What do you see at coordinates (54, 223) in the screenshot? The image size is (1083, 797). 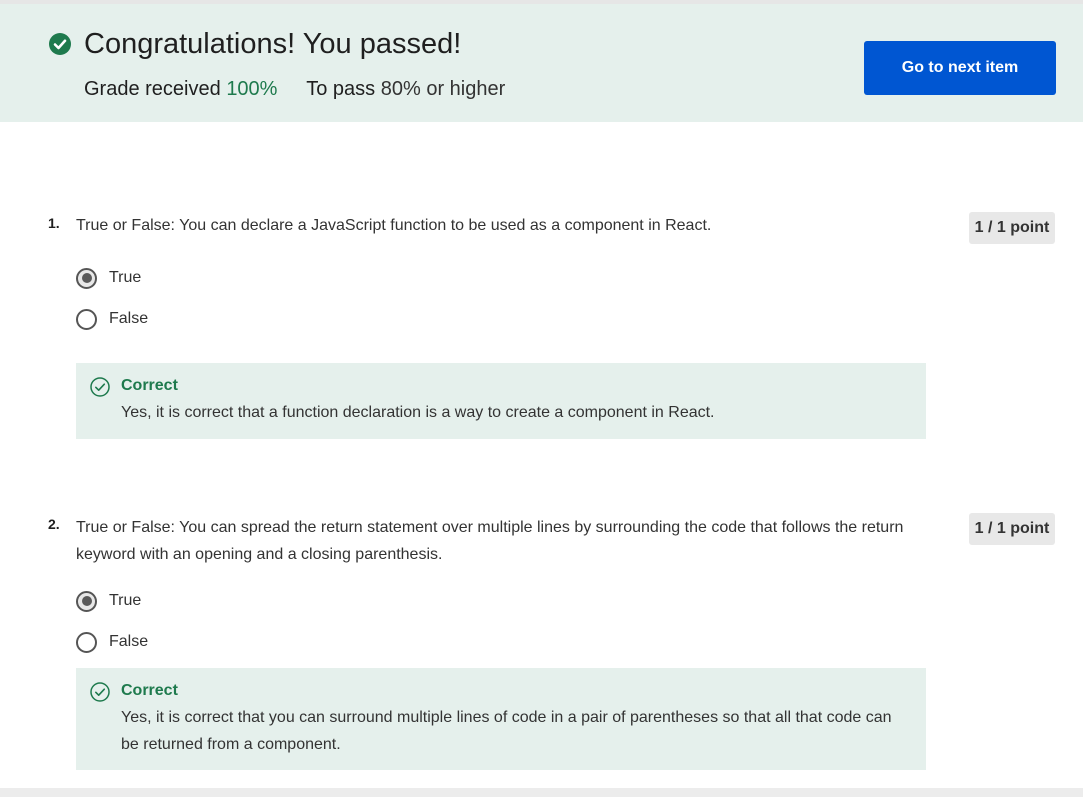 I see `question-number: 1.` at bounding box center [54, 223].